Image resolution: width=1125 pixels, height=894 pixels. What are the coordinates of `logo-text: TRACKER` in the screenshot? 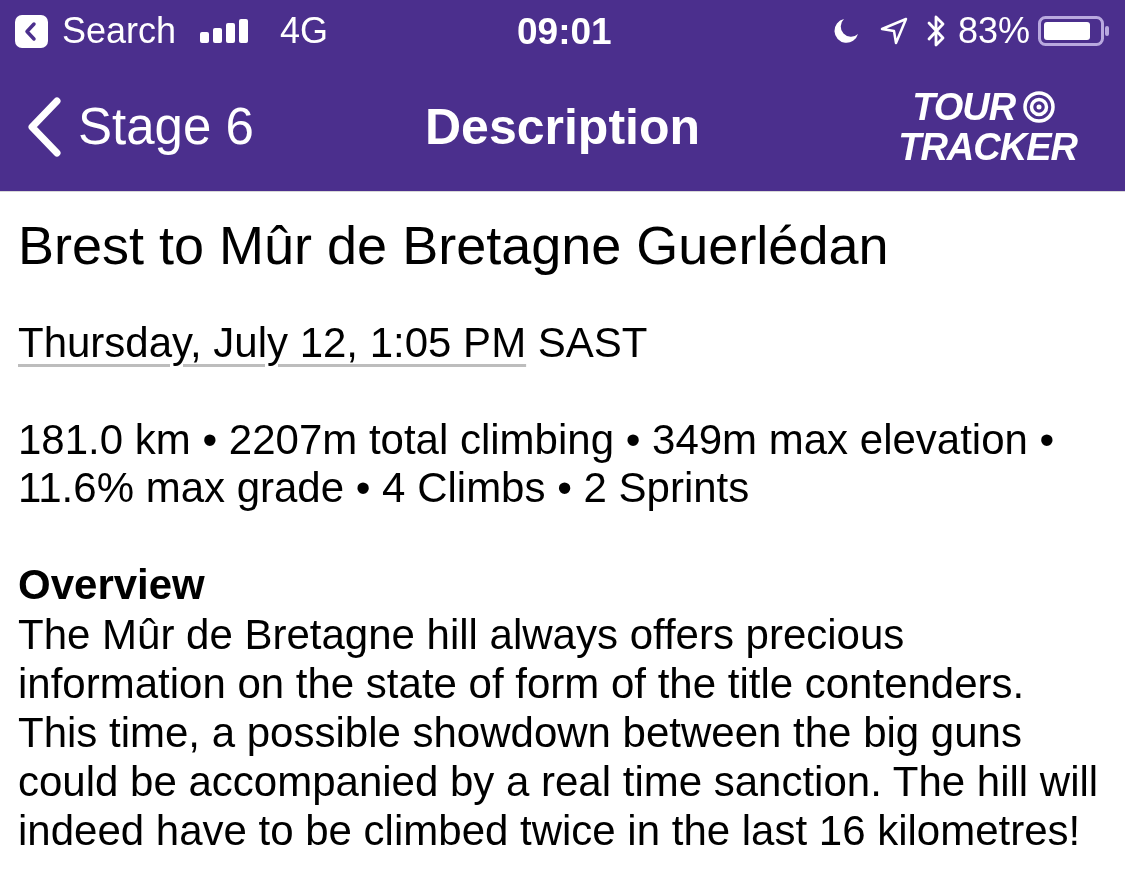 It's located at (987, 146).